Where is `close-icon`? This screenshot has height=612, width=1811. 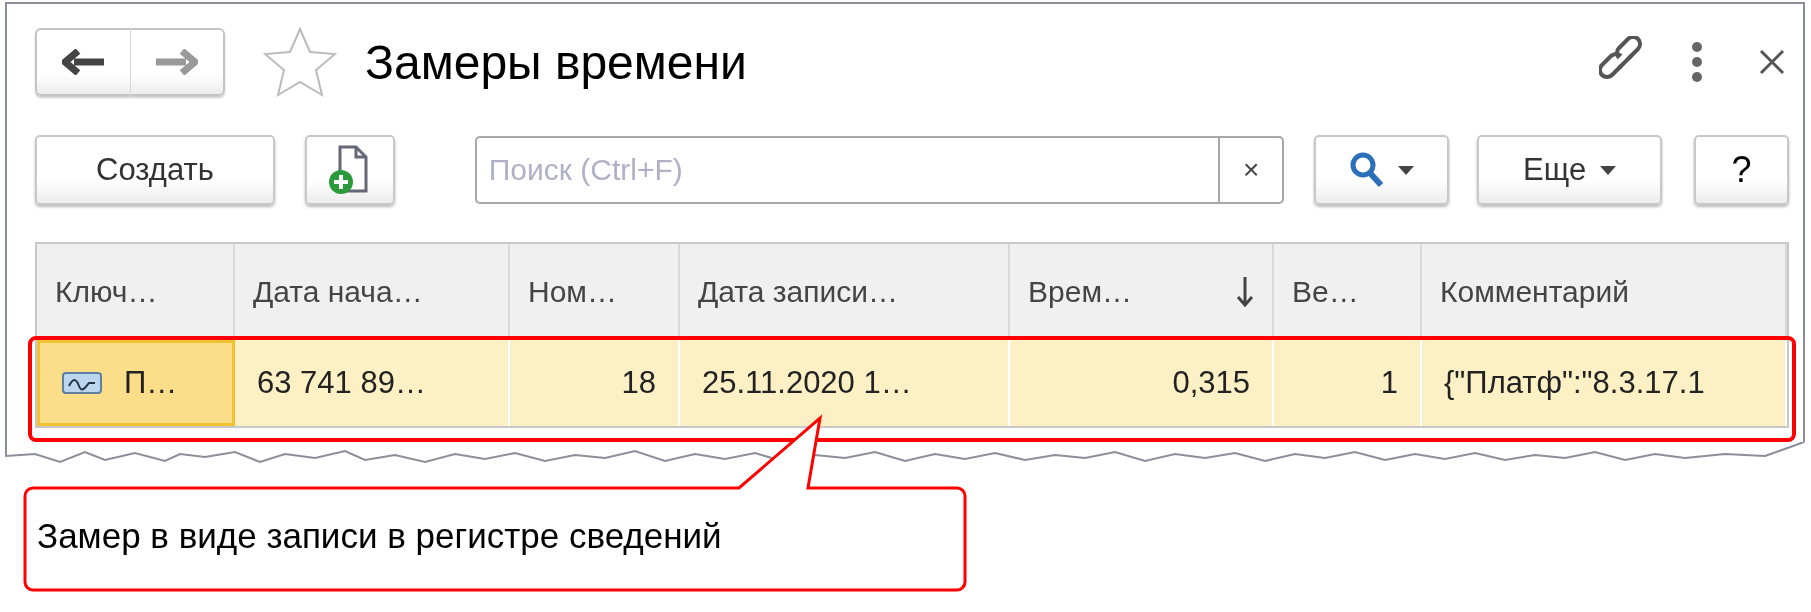
close-icon is located at coordinates (1772, 62).